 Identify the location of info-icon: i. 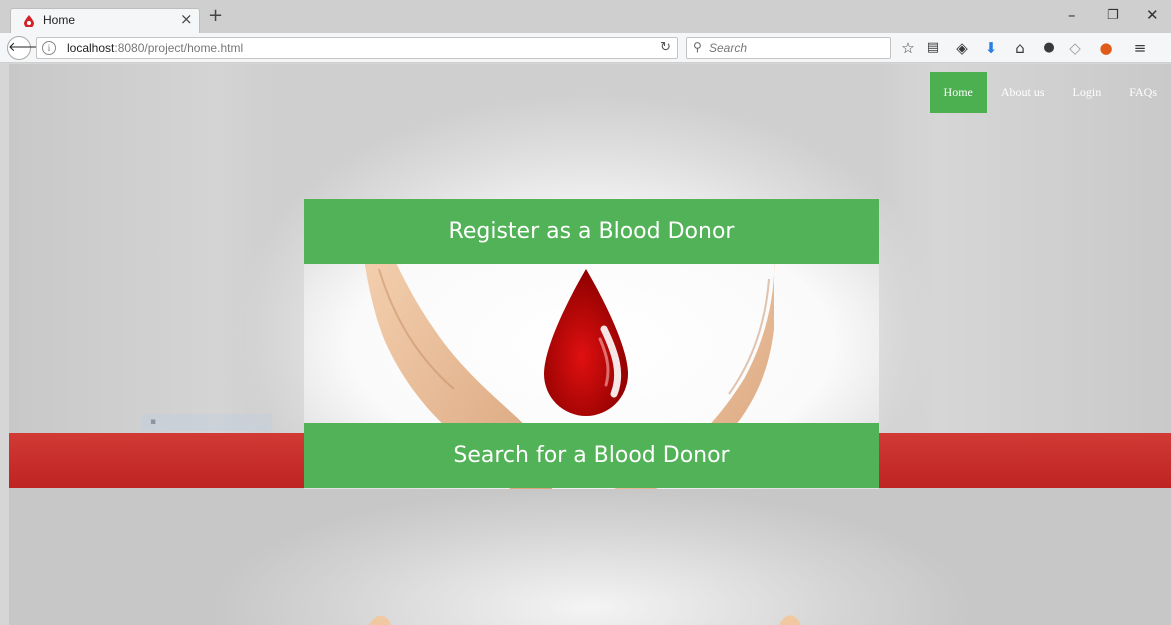
(49, 48).